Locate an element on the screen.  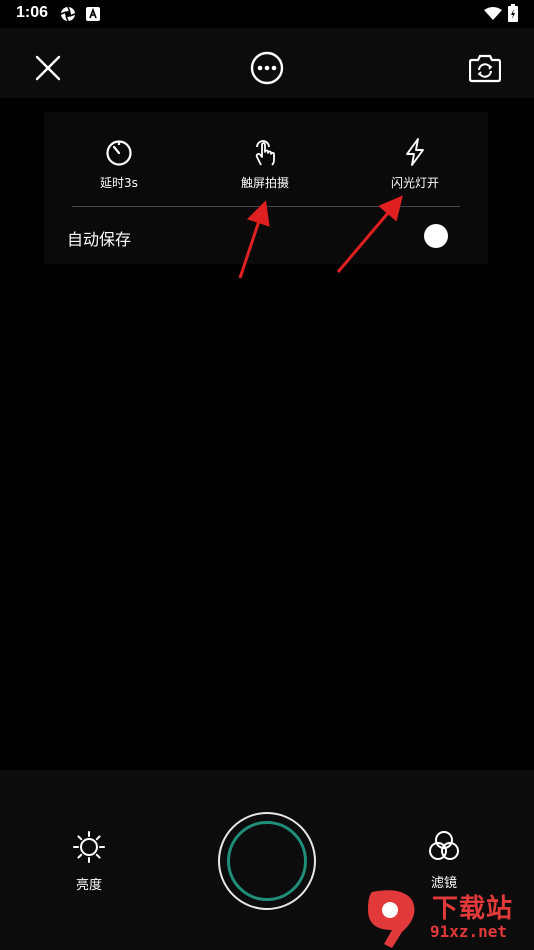
arrow-to-flash is located at coordinates (369, 234).